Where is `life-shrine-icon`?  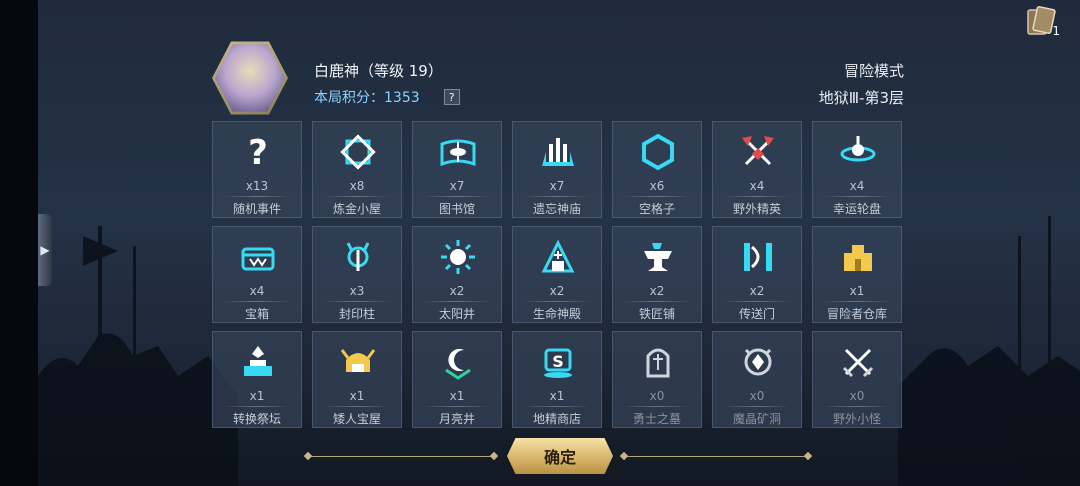
life-shrine-icon is located at coordinates (558, 256).